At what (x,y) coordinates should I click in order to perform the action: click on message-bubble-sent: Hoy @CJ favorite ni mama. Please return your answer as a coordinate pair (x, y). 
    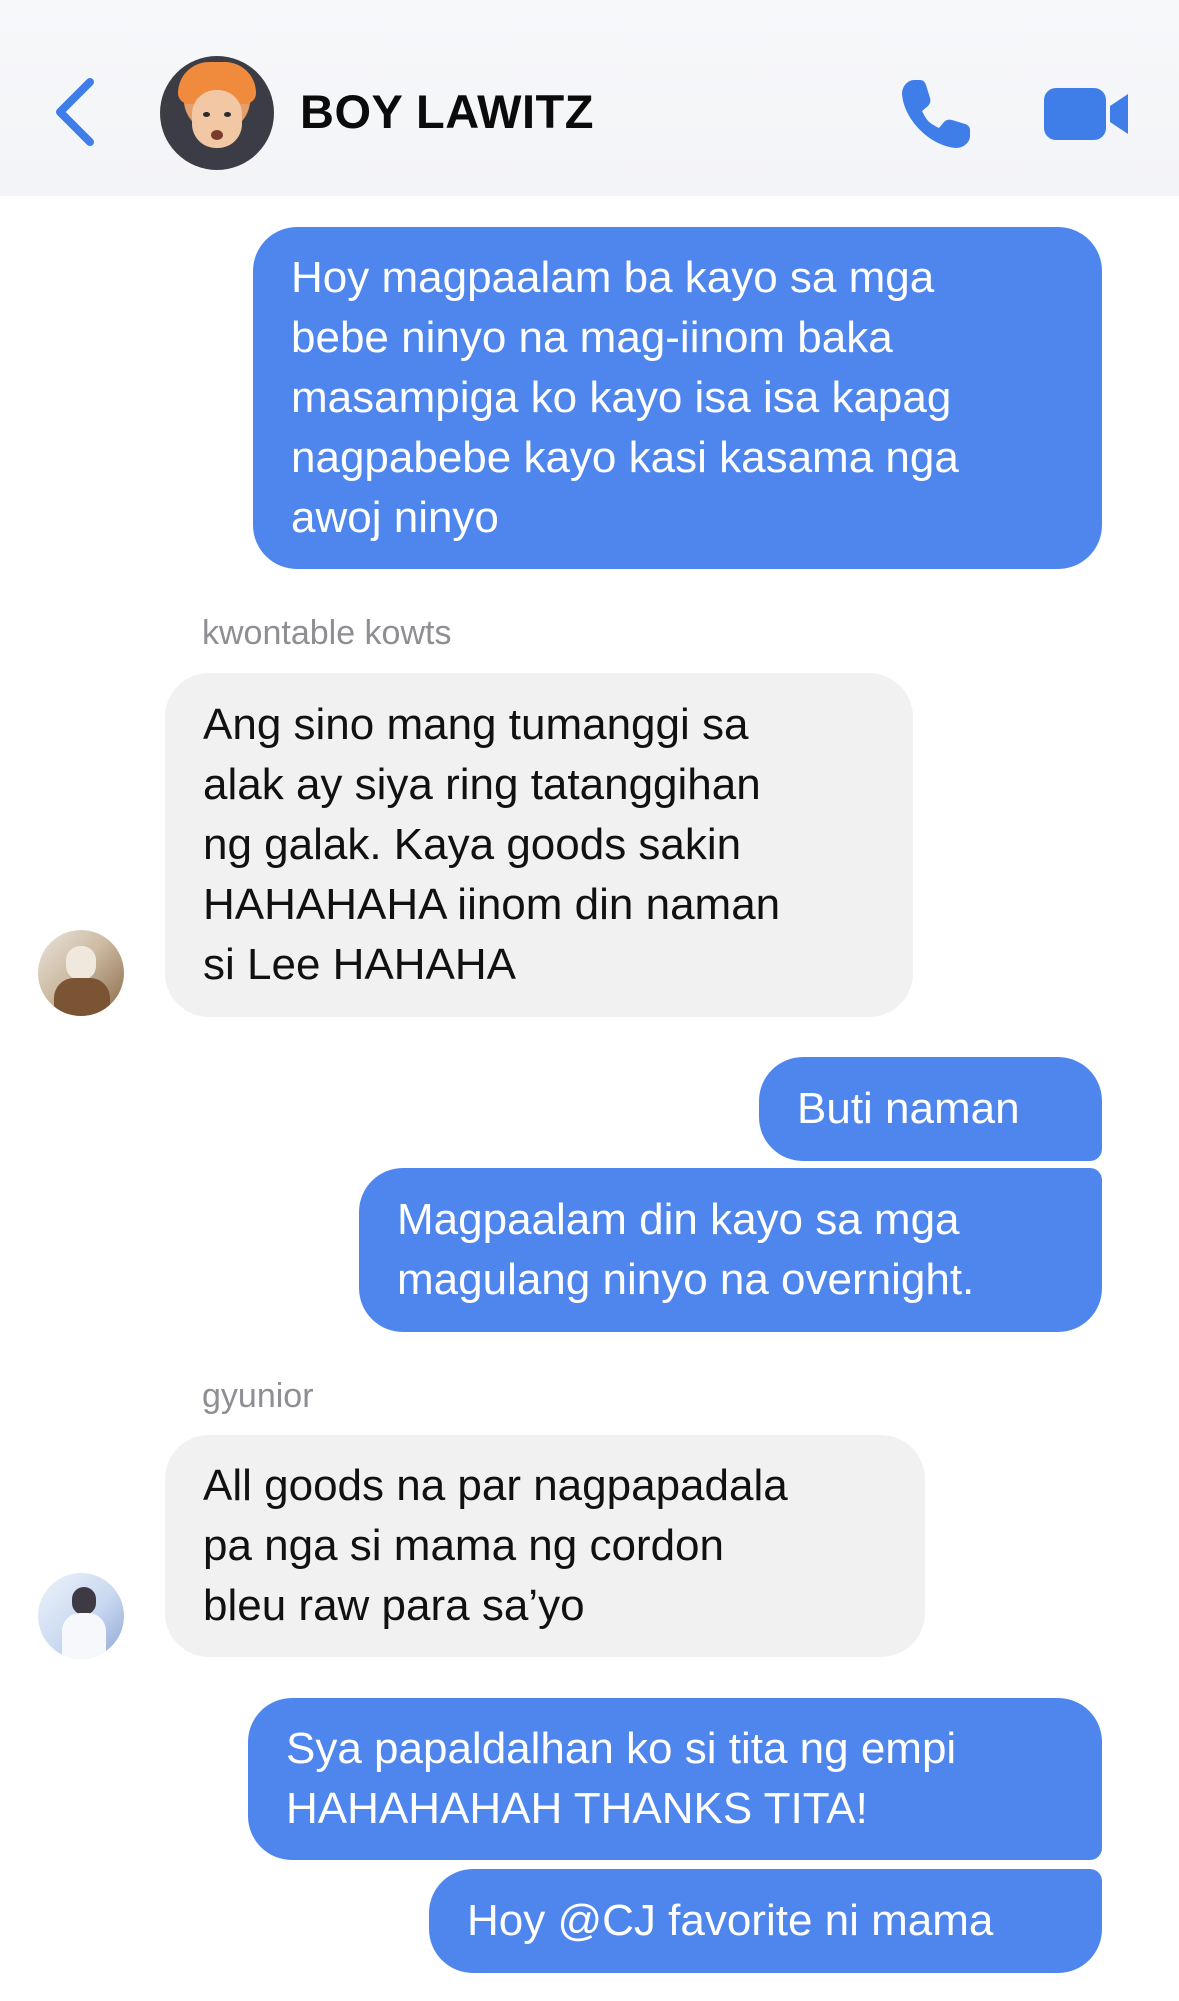
    Looking at the image, I should click on (765, 1921).